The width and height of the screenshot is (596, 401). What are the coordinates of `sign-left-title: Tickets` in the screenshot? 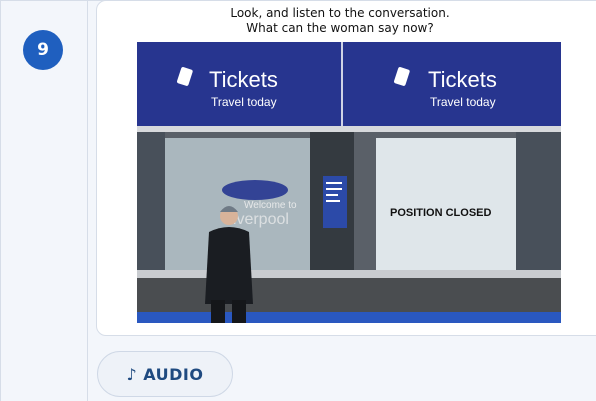 It's located at (243, 79).